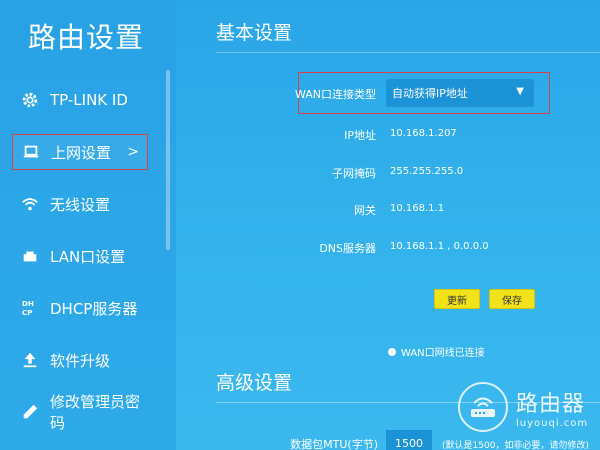 Image resolution: width=600 pixels, height=450 pixels. Describe the element at coordinates (515, 445) in the screenshot. I see `mtu-note: (默认是1500，如非必要，请勿修改)` at that location.